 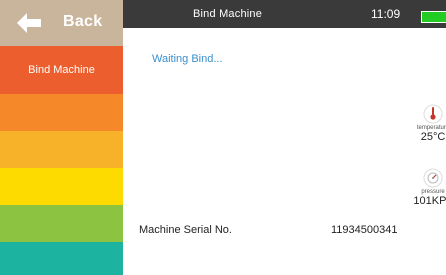 What do you see at coordinates (433, 137) in the screenshot?
I see `temperature-value: 25°C` at bounding box center [433, 137].